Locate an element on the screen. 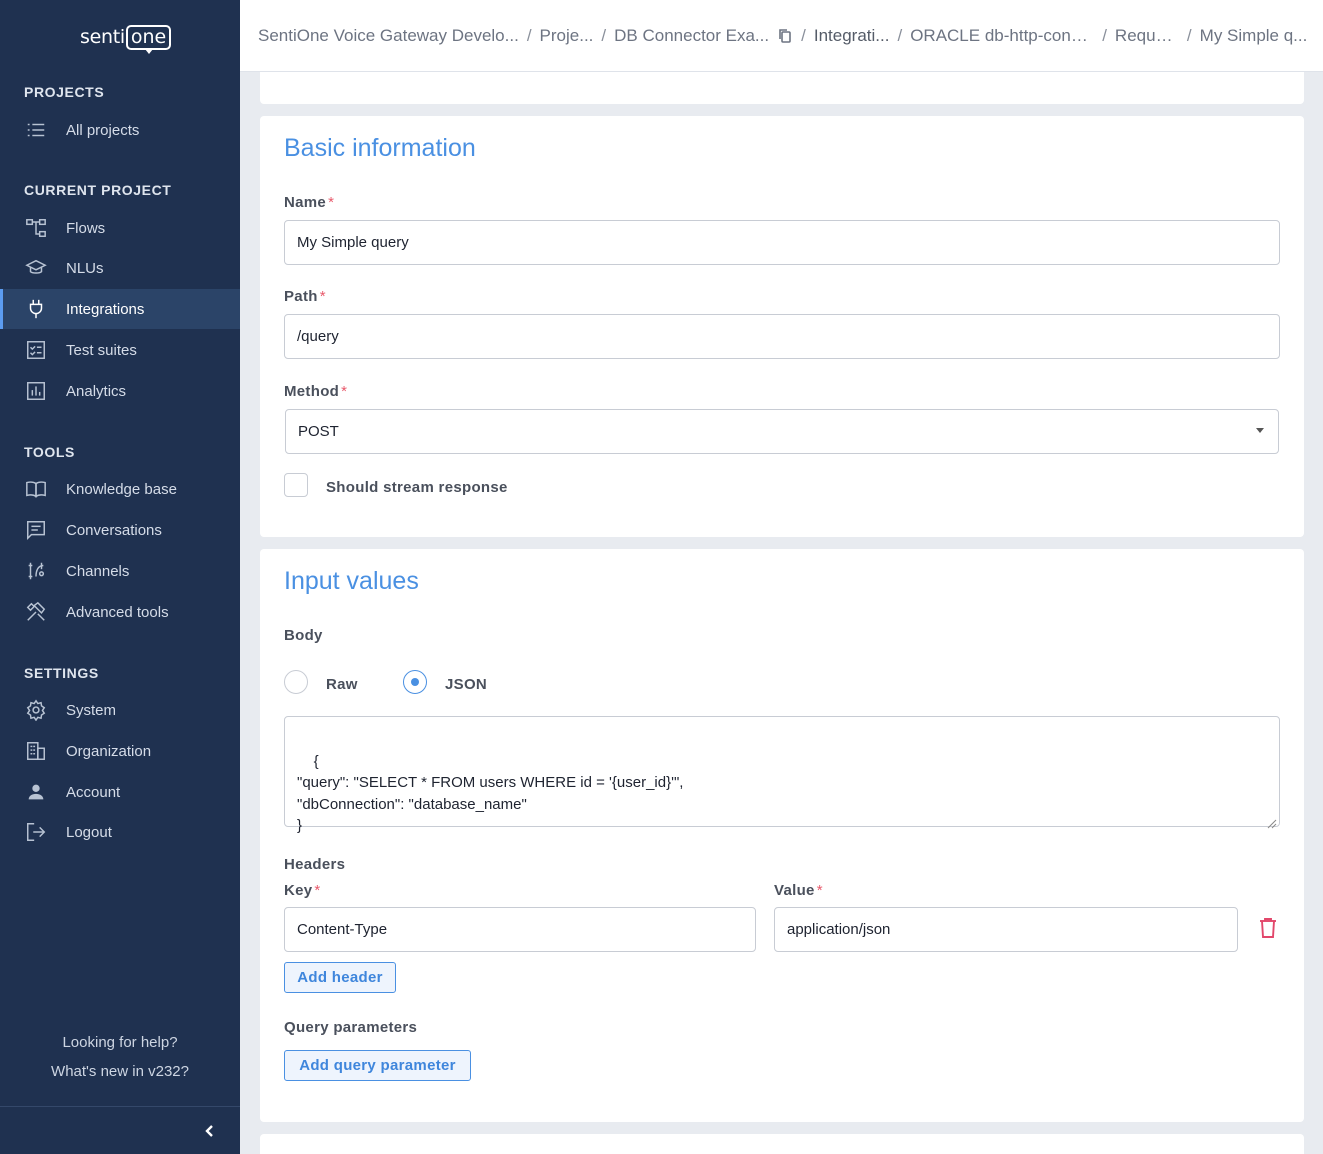  list-icon is located at coordinates (36, 130).